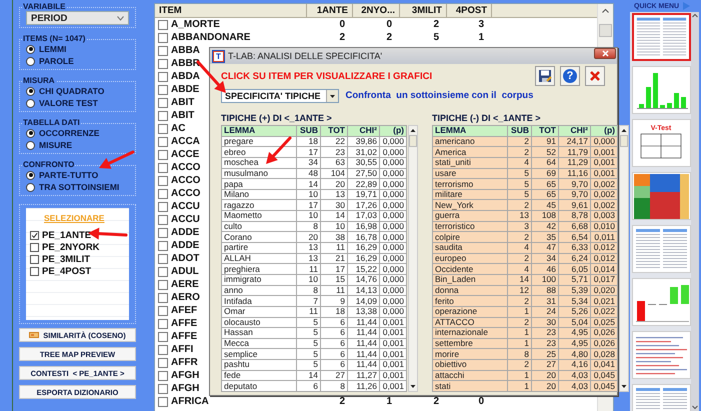 The width and height of the screenshot is (701, 411). What do you see at coordinates (661, 90) in the screenshot?
I see `bar-chart-thumbnail` at bounding box center [661, 90].